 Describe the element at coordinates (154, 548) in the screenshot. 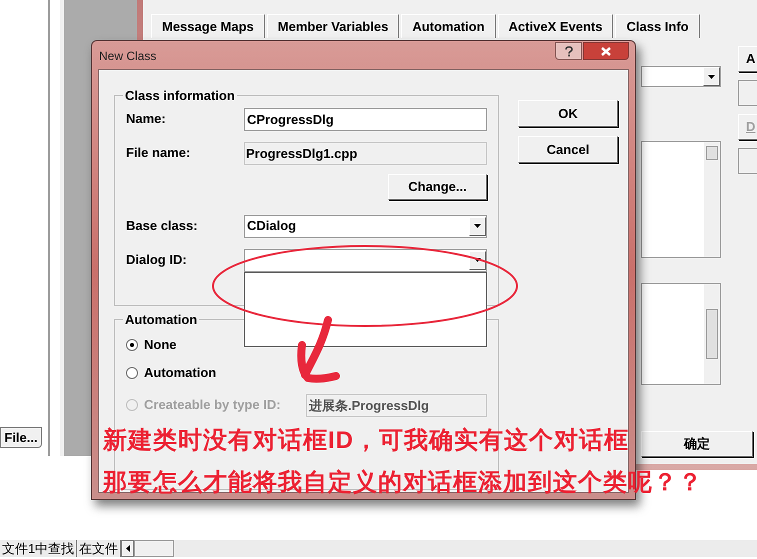

I see `scrollbar-thumb` at that location.